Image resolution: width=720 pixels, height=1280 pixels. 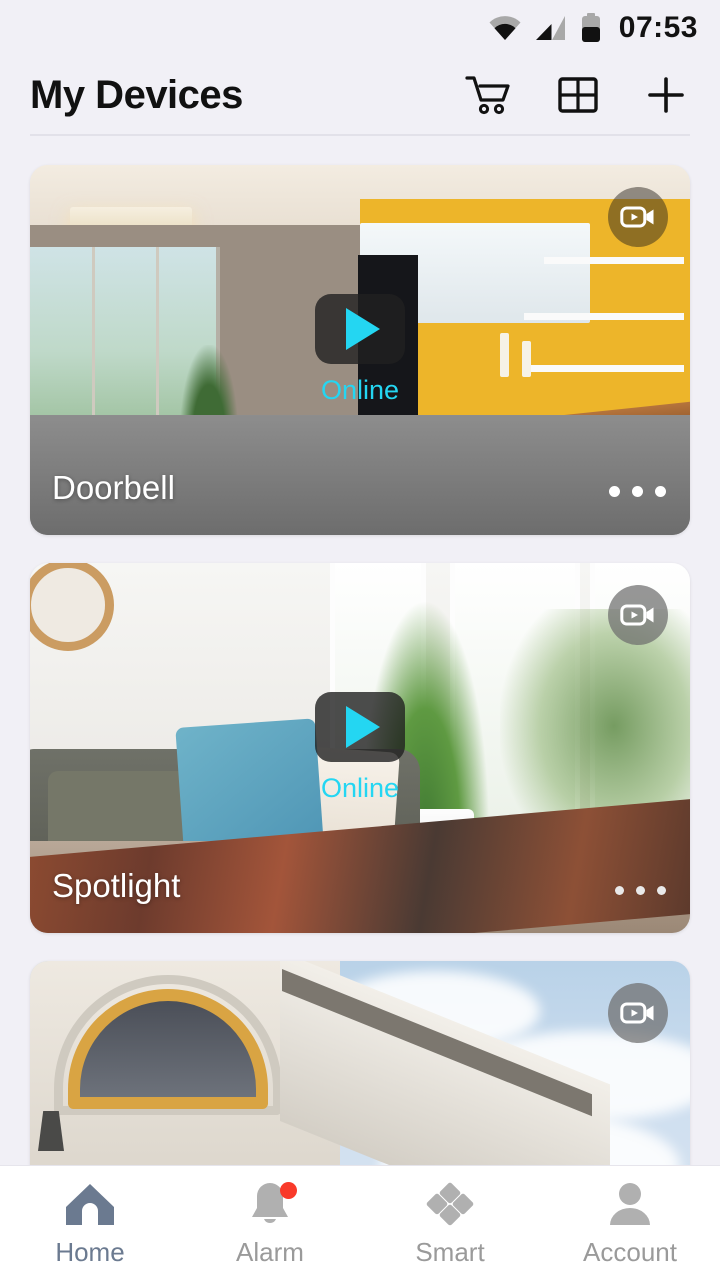 I want to click on grid-view-icon, so click(x=578, y=95).